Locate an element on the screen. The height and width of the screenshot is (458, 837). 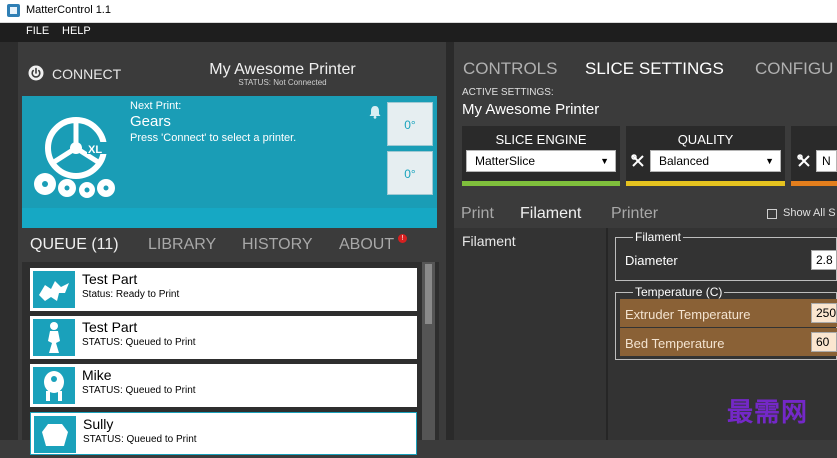
figure-part-icon is located at coordinates (54, 337).